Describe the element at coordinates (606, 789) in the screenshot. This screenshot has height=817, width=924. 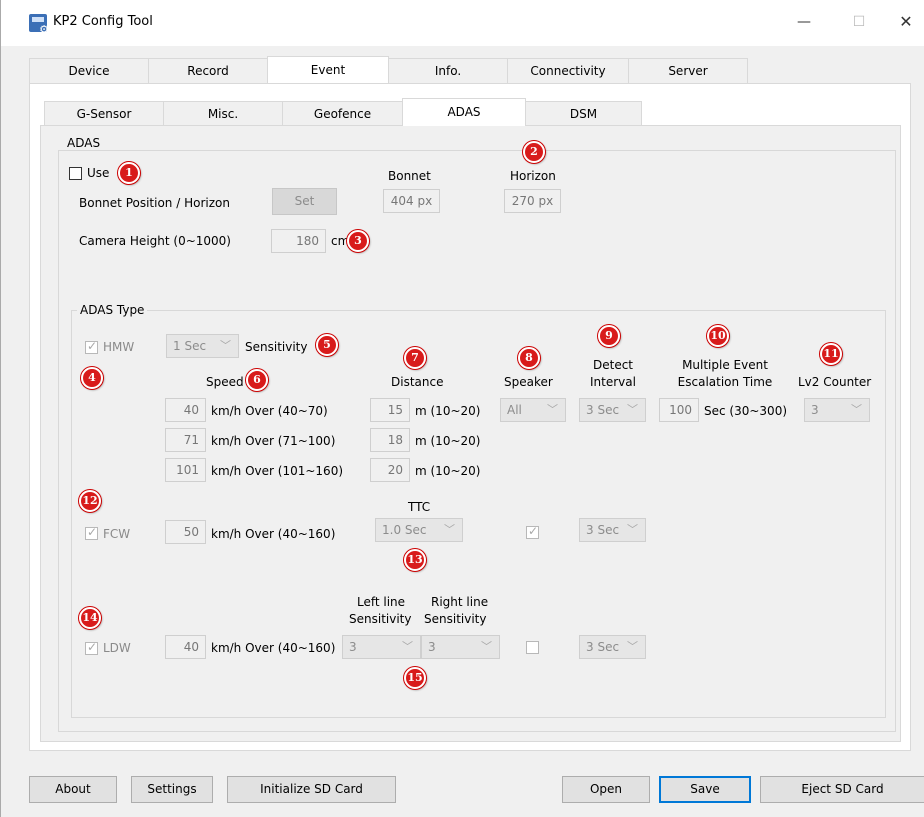
I see `open-button: Open` at that location.